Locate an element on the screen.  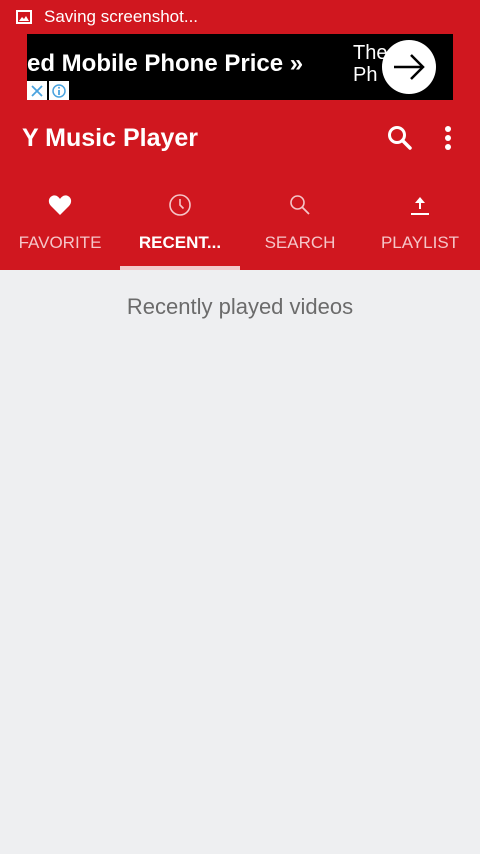
info-icon is located at coordinates (59, 90).